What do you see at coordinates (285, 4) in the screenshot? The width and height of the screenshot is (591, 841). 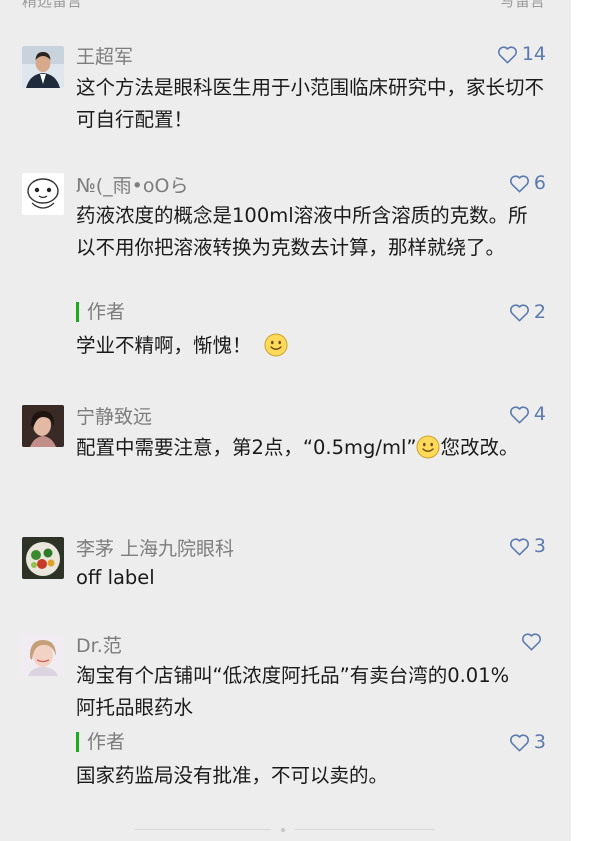 I see `header-fragment: 精选留言 写留言` at bounding box center [285, 4].